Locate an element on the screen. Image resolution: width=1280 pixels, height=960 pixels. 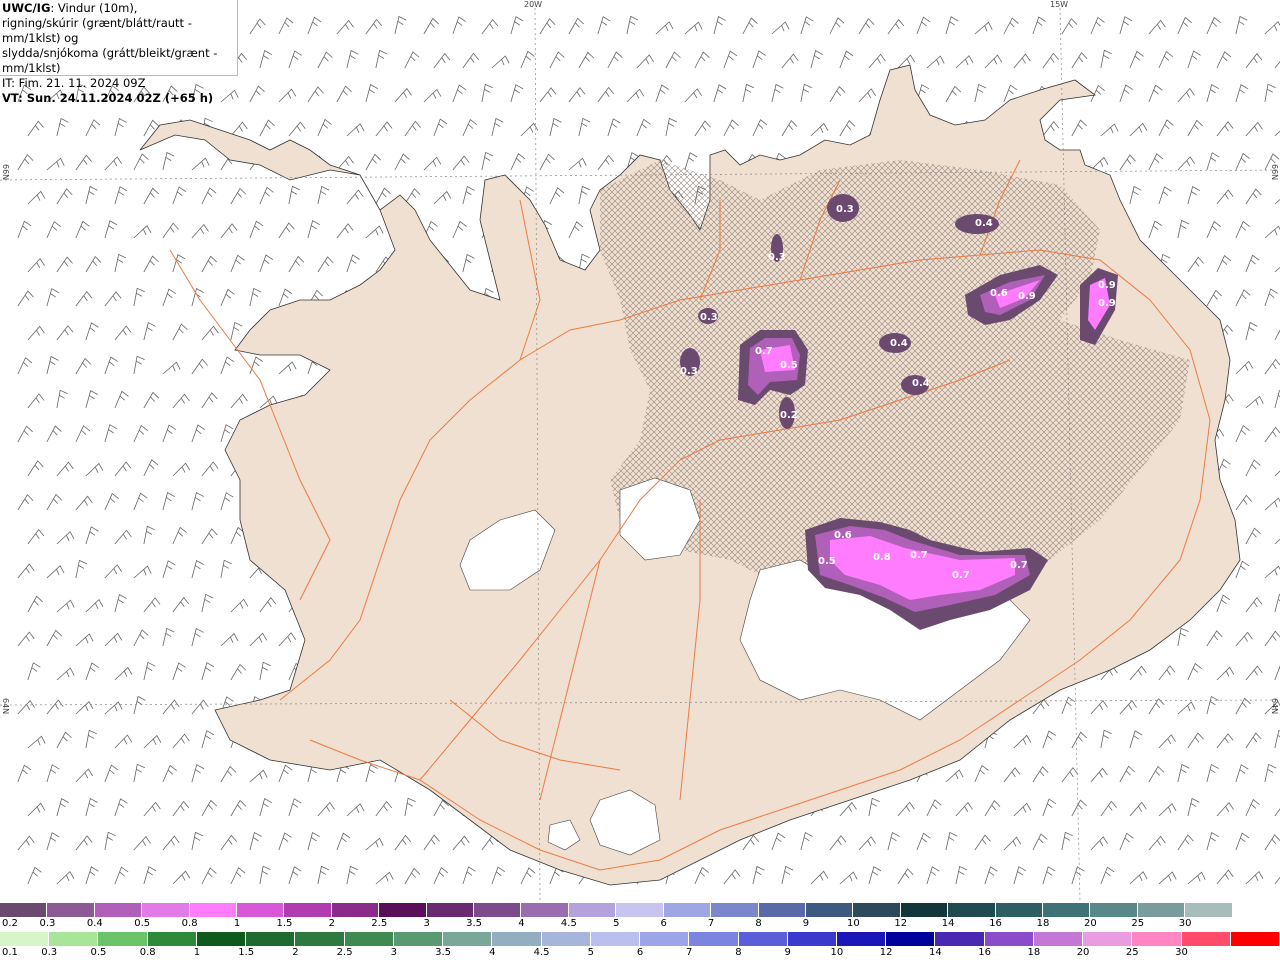
initial-time: IT: Fim. 21. 11. 2024 09Z is located at coordinates (74, 83).